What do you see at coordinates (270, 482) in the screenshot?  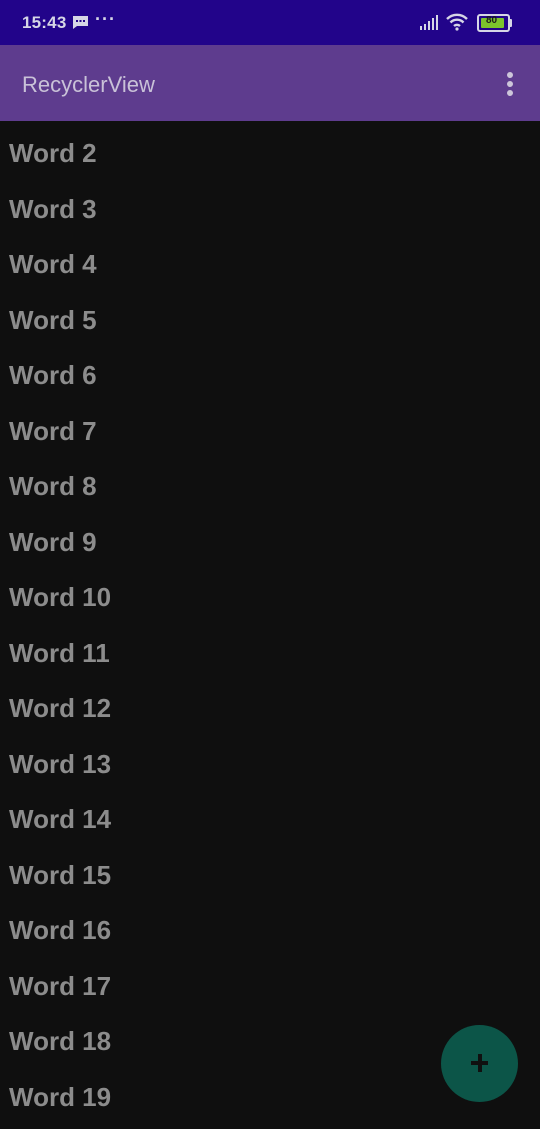 I see `list-item: Word 8` at bounding box center [270, 482].